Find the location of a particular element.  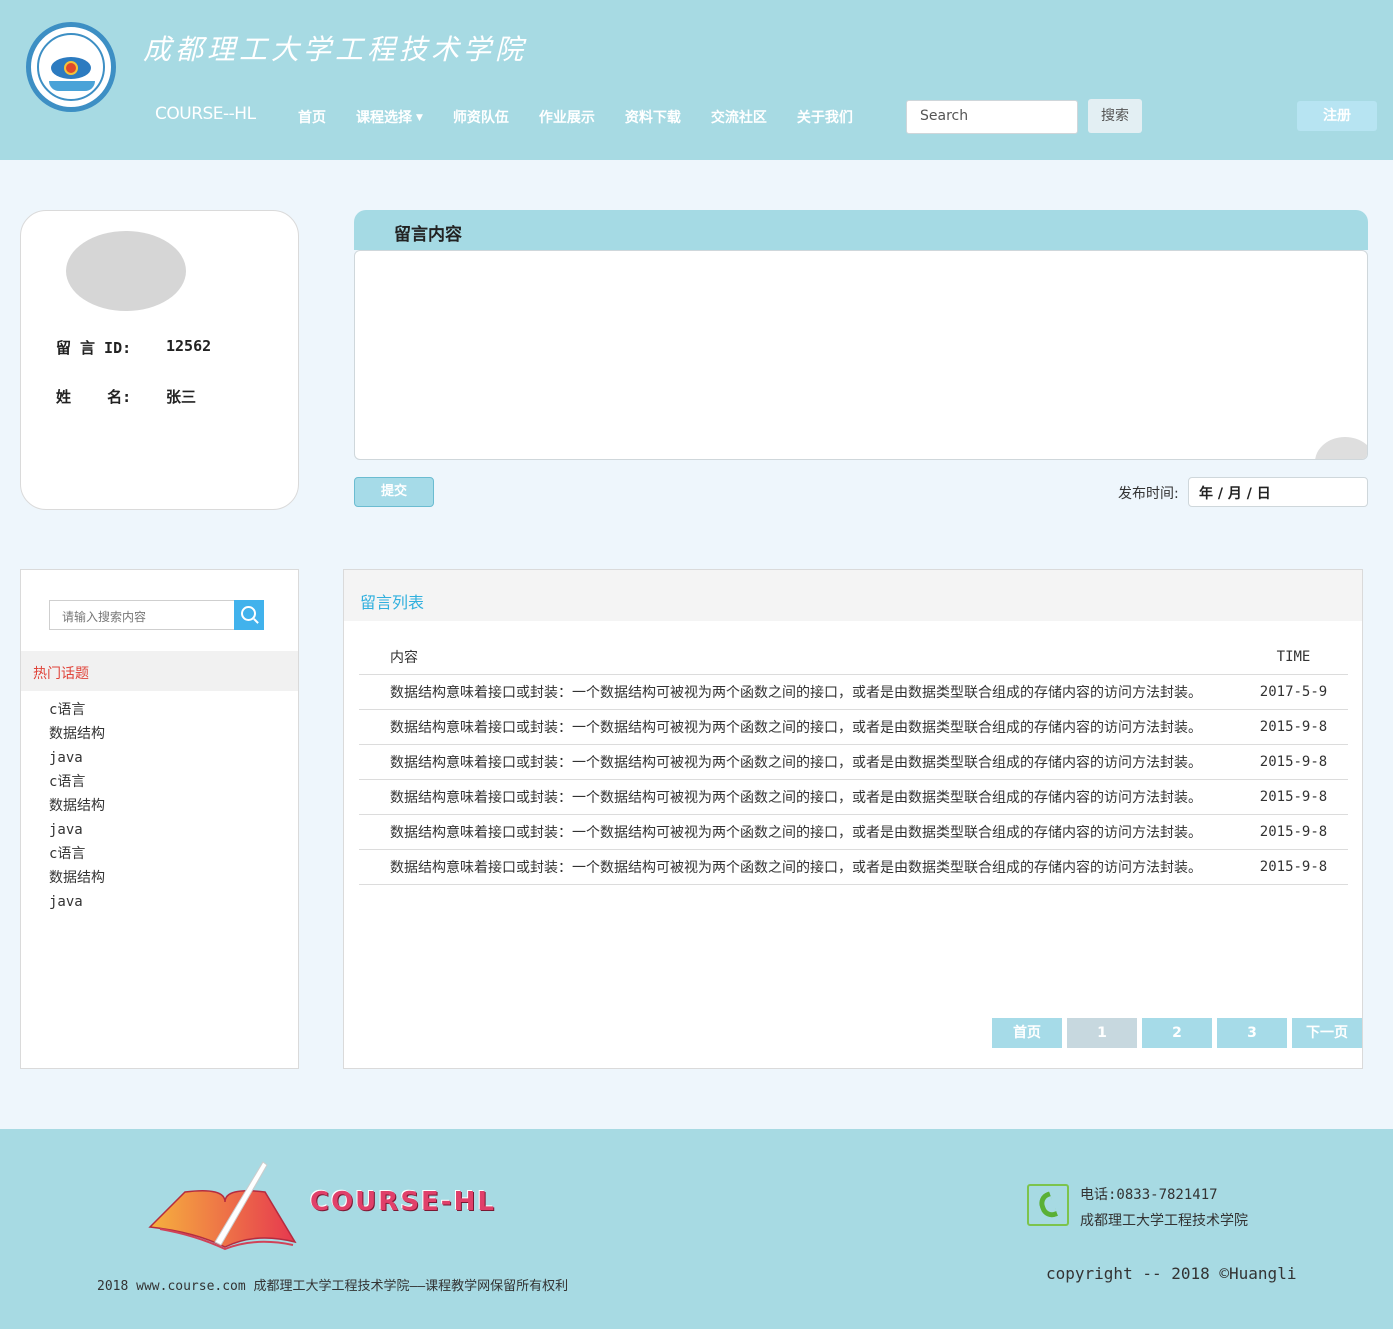

school-seal-logo is located at coordinates (71, 67).